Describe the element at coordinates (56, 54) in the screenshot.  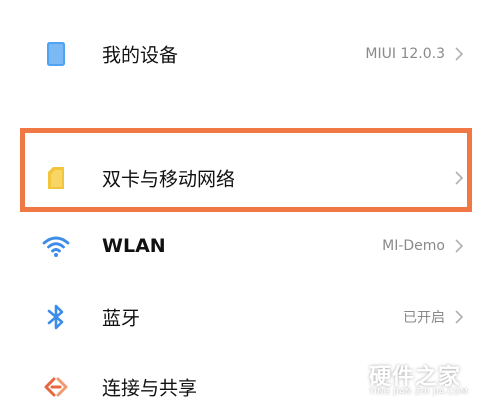
I see `tablet-icon` at that location.